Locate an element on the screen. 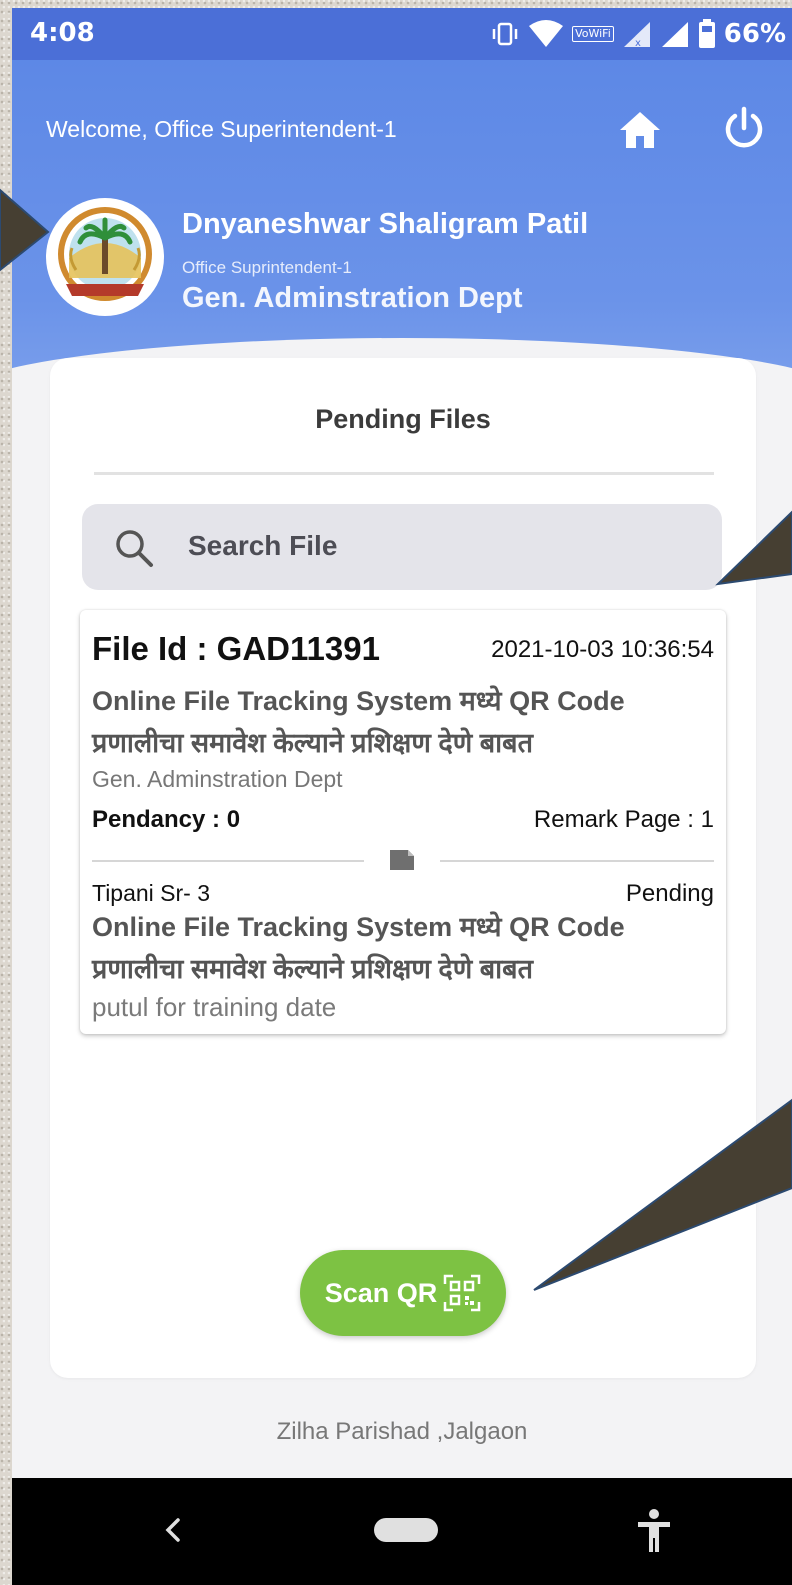 This screenshot has width=792, height=1585. battery-icon is located at coordinates (706, 33).